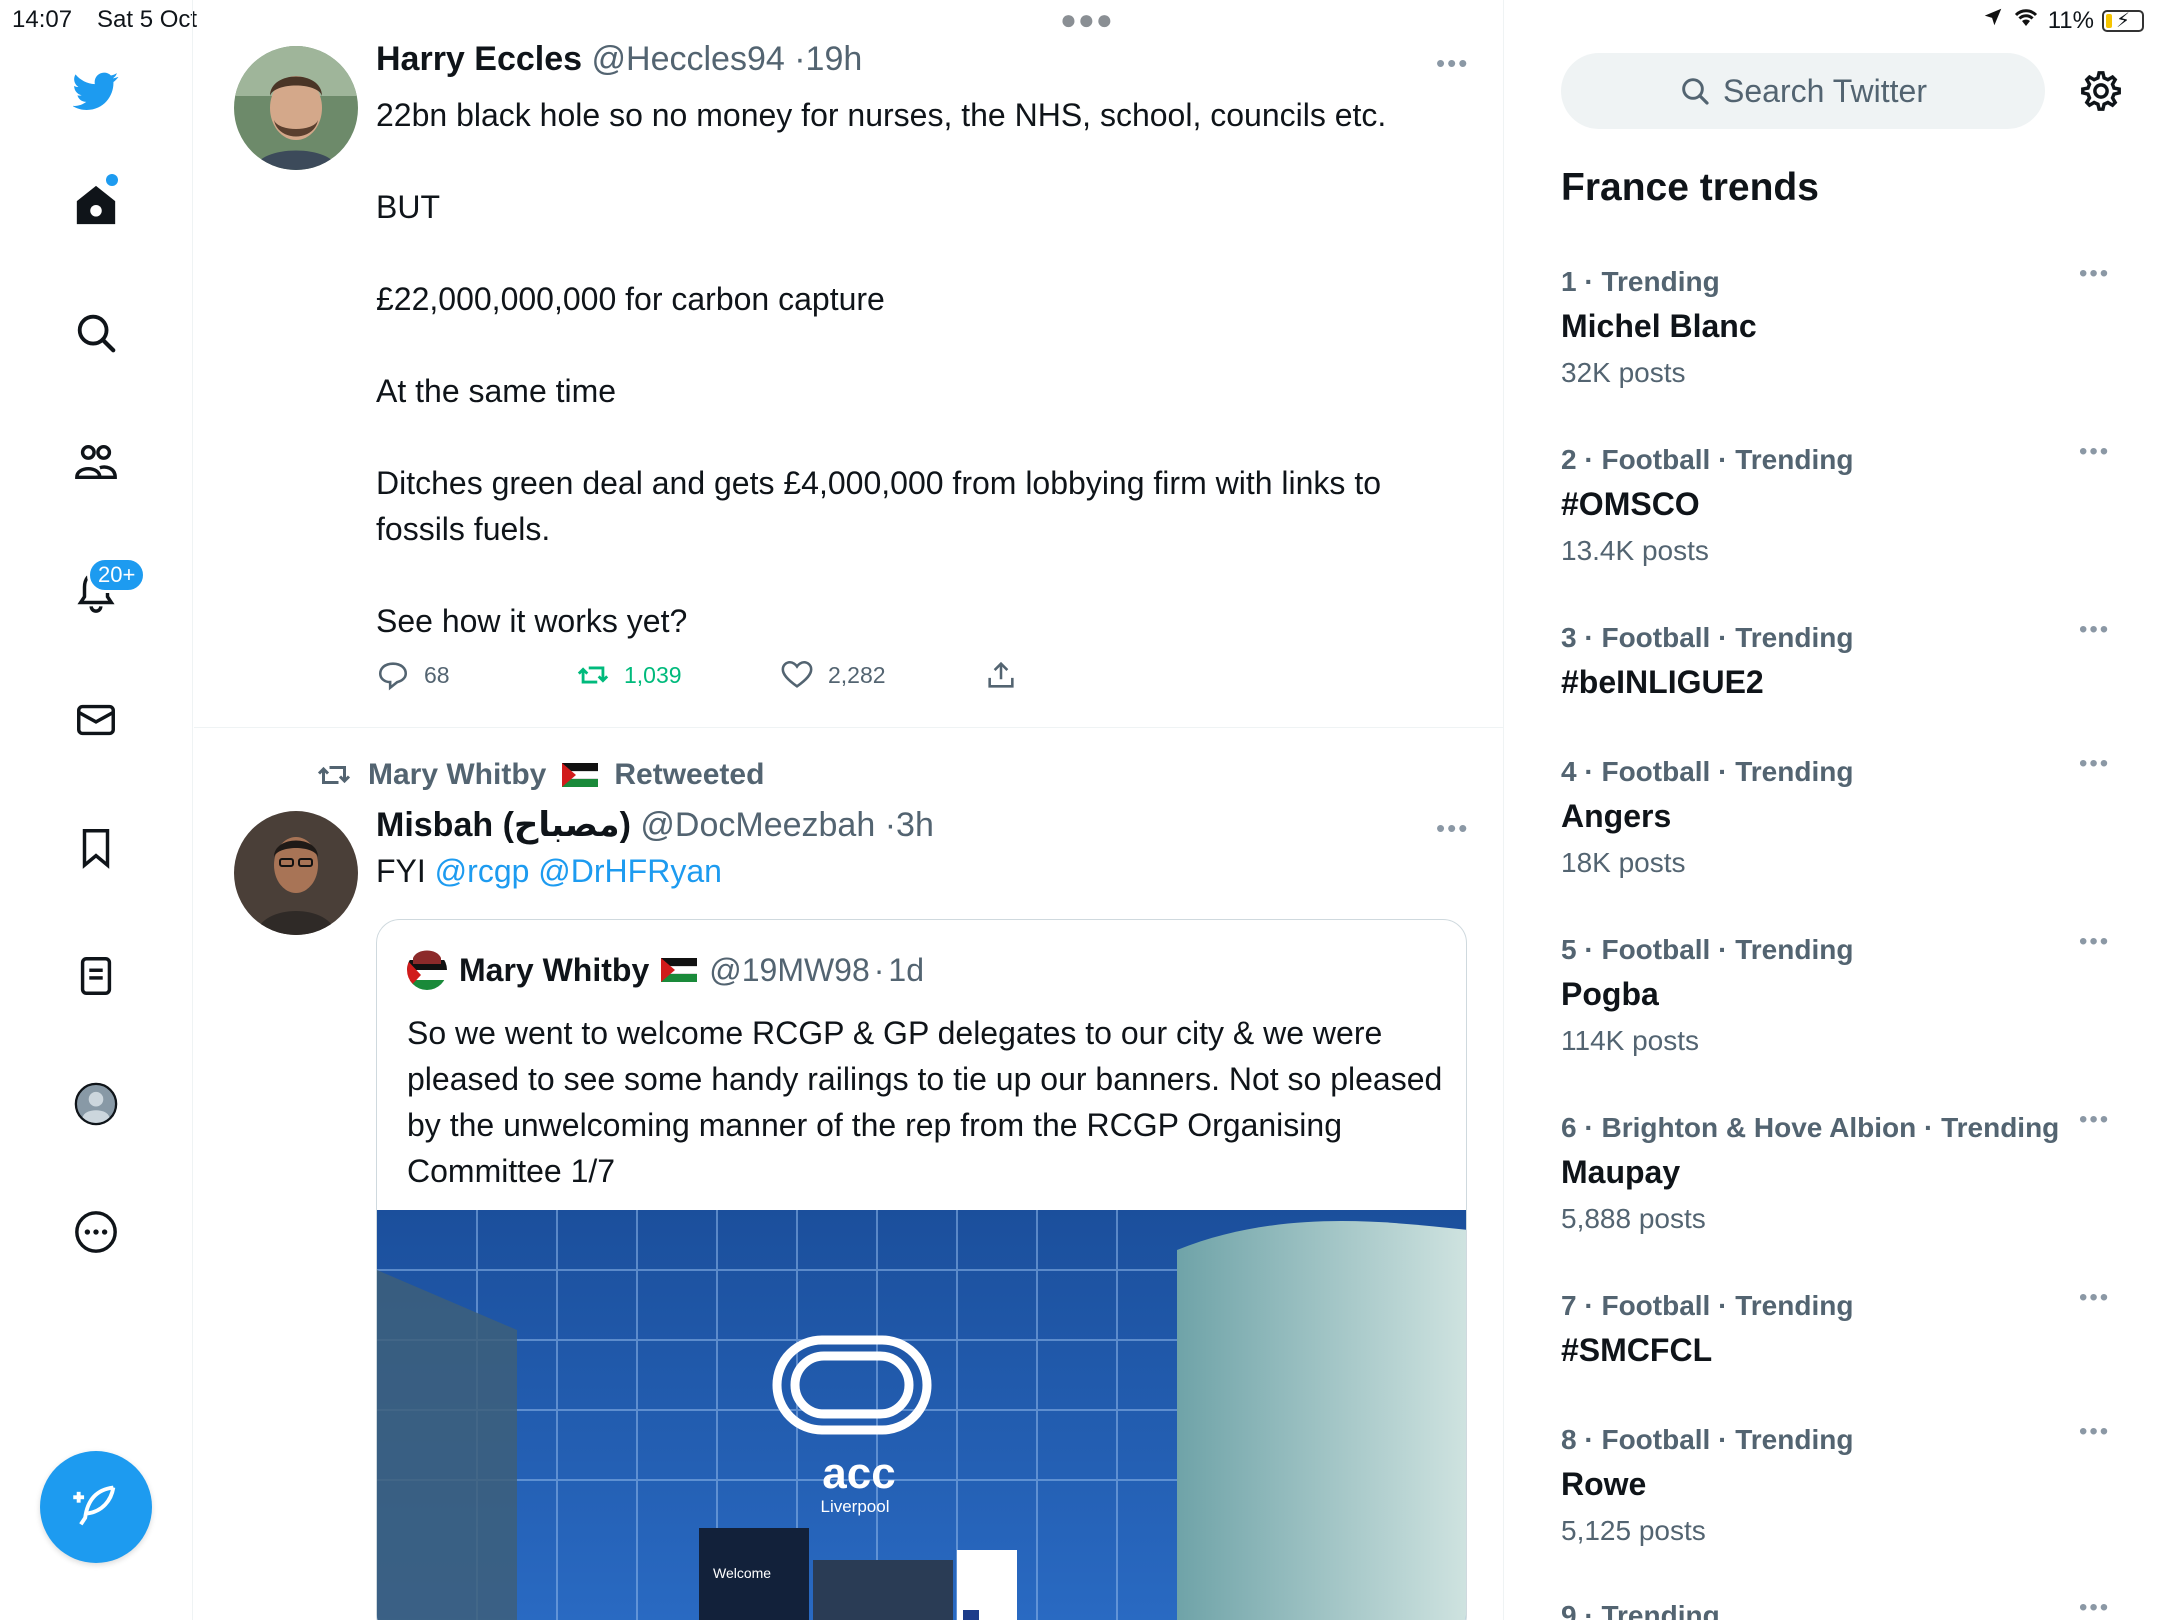 This screenshot has width=2160, height=1620. What do you see at coordinates (1630, 1040) in the screenshot?
I see `trend-count: 114K posts` at bounding box center [1630, 1040].